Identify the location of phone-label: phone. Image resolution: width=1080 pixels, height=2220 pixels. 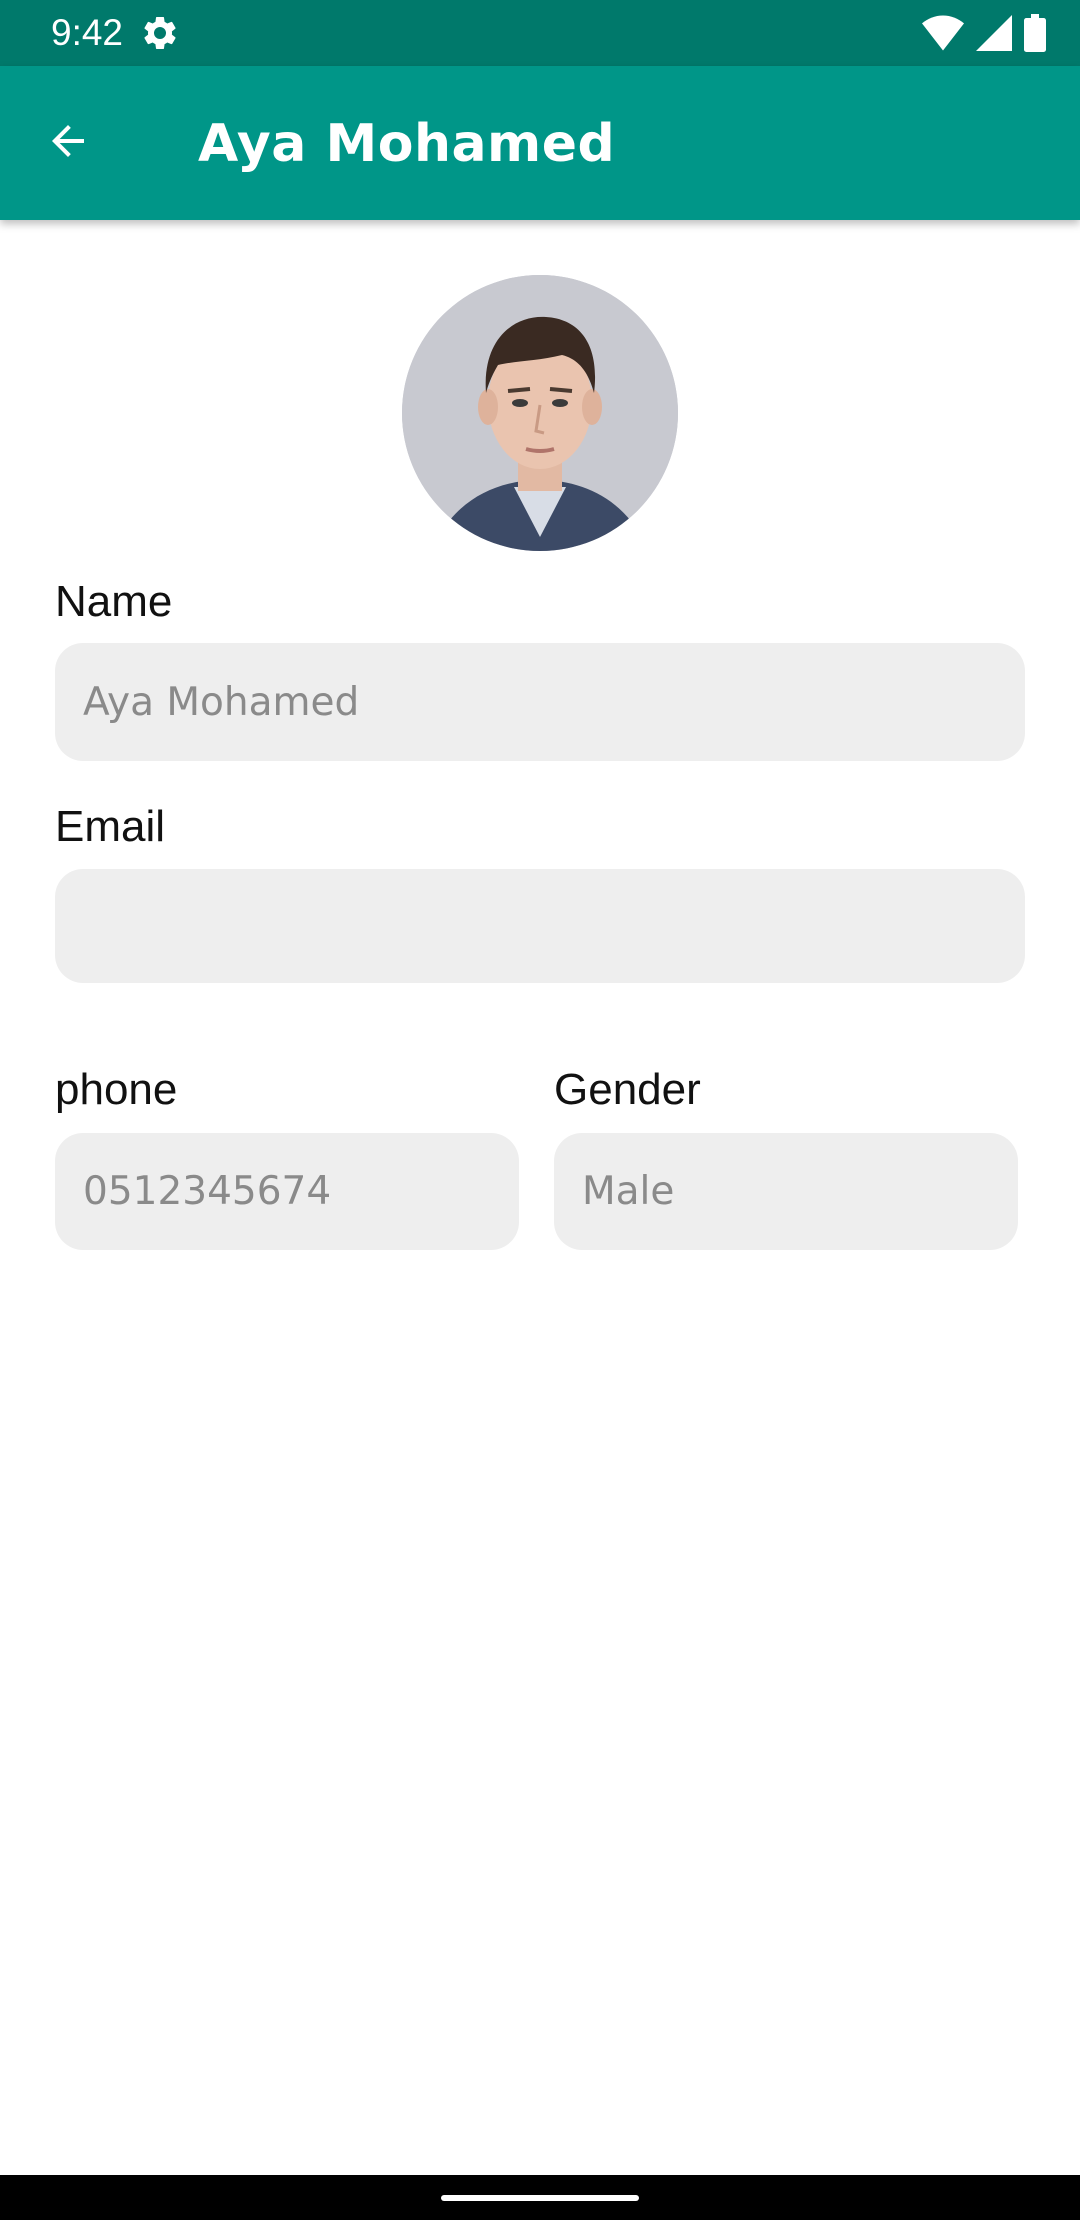
(116, 1089).